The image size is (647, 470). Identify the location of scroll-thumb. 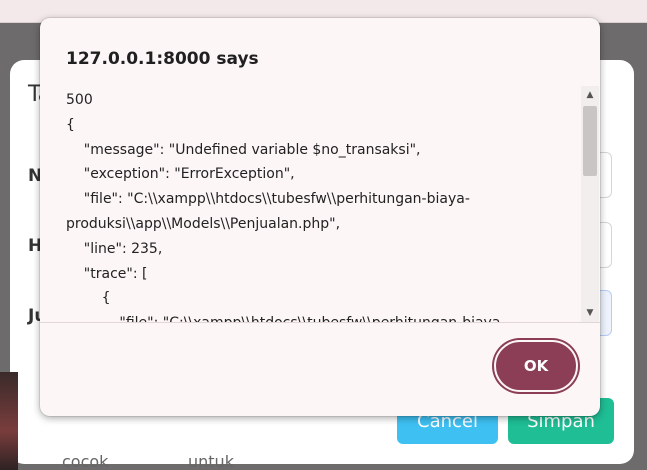
(590, 141).